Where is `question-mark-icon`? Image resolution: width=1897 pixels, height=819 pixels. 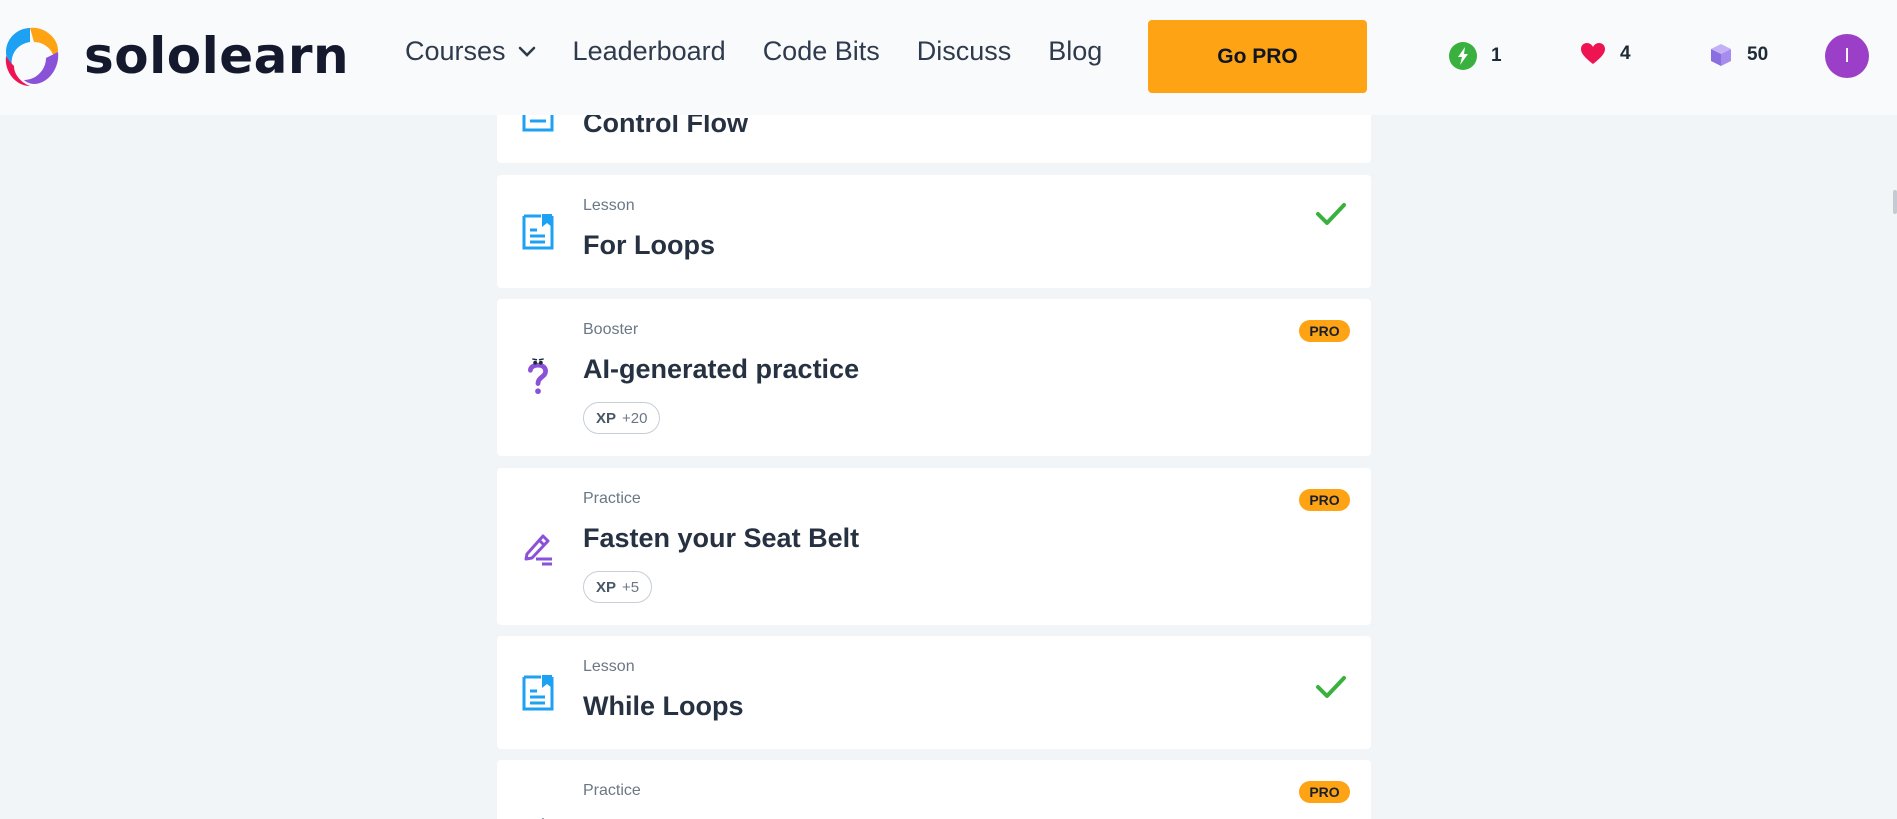 question-mark-icon is located at coordinates (538, 376).